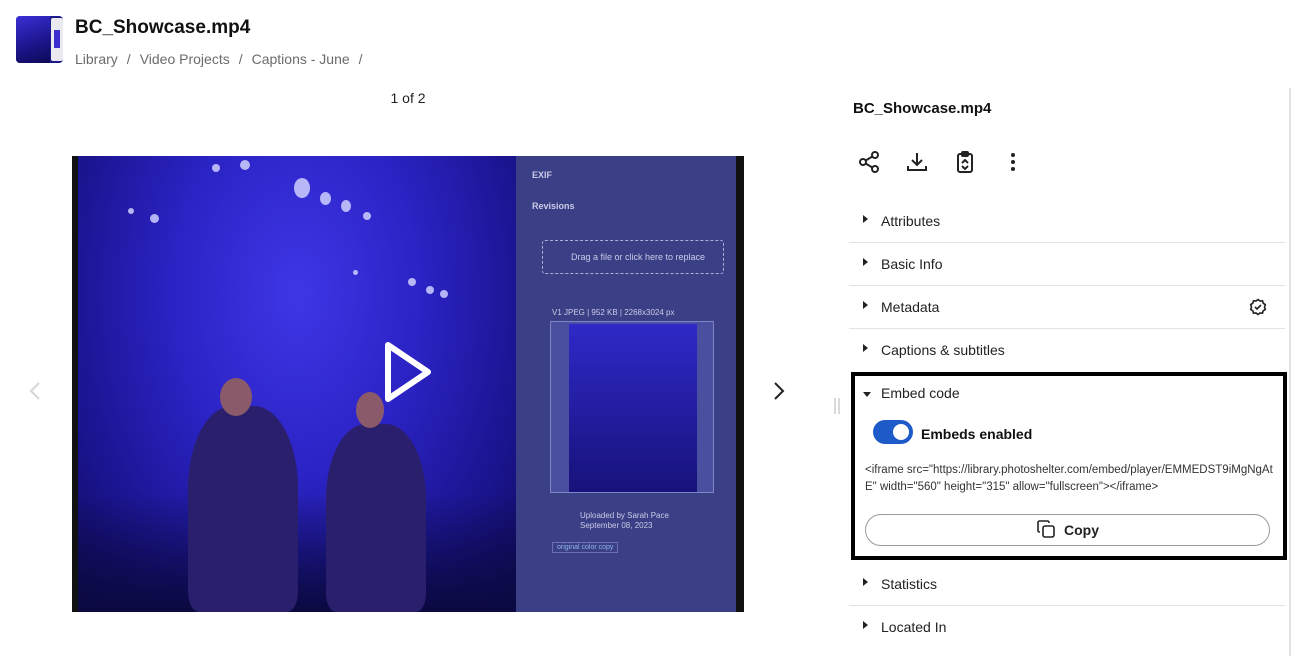  What do you see at coordinates (917, 162) in the screenshot?
I see `download-icon` at bounding box center [917, 162].